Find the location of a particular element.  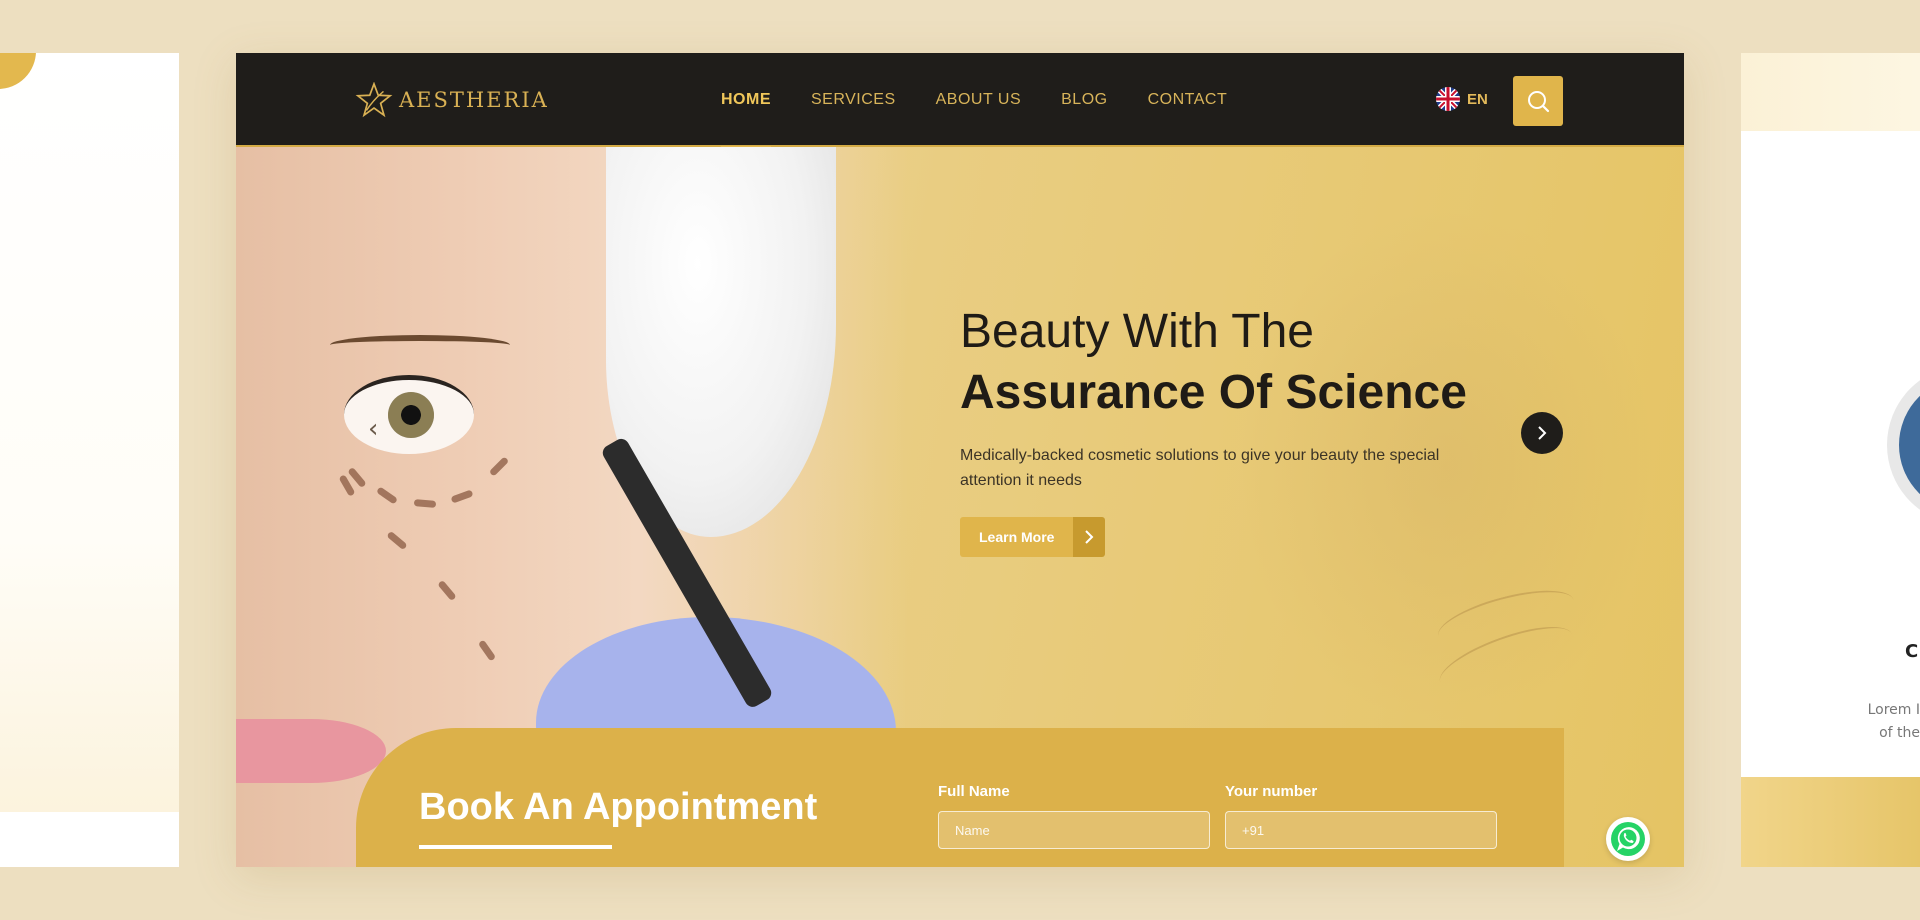

learn-more-arrow is located at coordinates (1089, 537).